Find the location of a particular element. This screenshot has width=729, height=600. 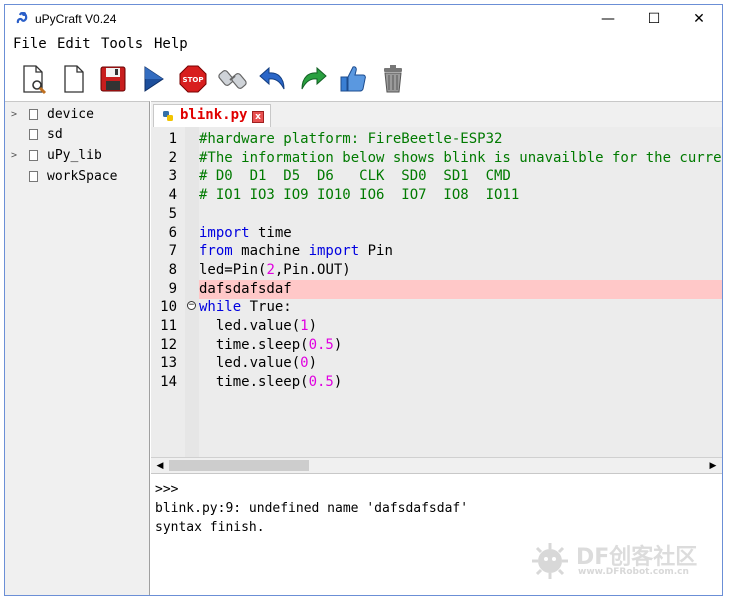

code-line: 11 led.value(1) is located at coordinates (436, 326).